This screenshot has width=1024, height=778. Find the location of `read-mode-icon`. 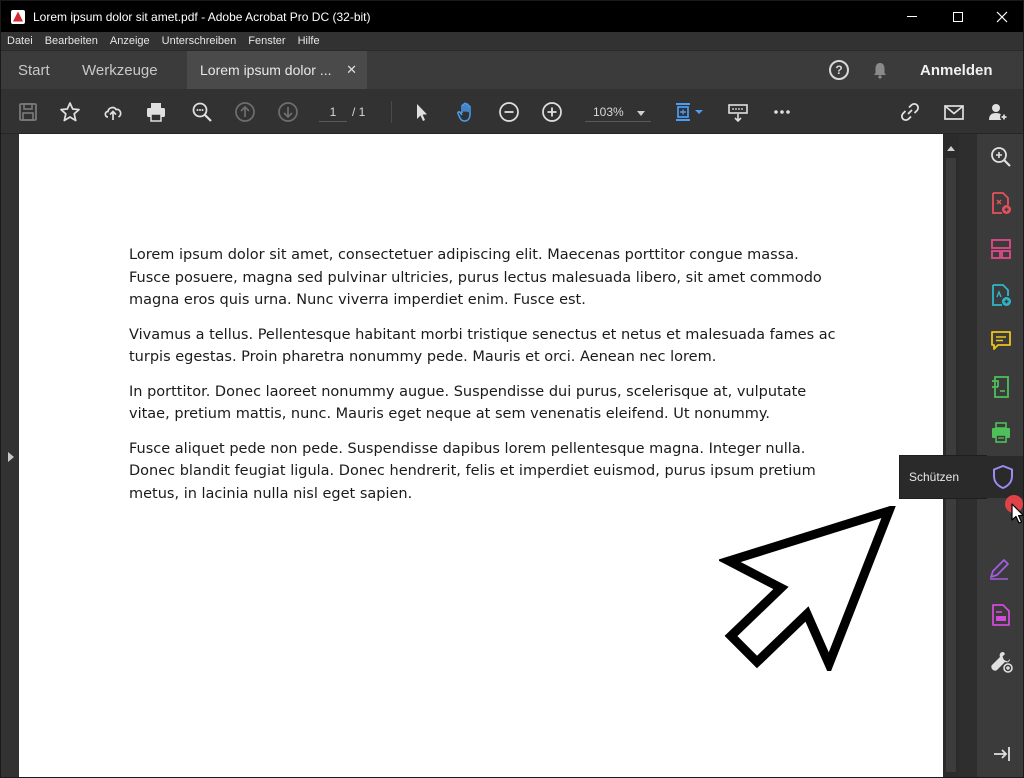

read-mode-icon is located at coordinates (738, 112).